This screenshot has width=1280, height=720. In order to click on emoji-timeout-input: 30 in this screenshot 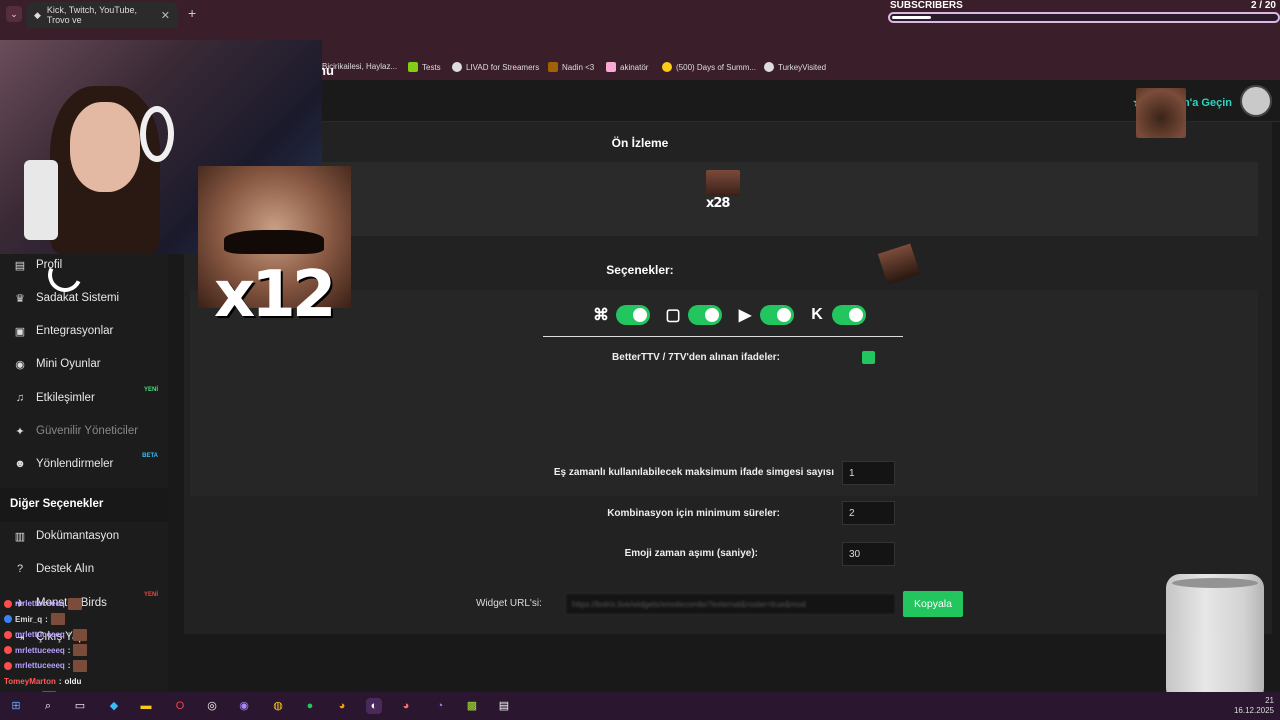, I will do `click(868, 554)`.